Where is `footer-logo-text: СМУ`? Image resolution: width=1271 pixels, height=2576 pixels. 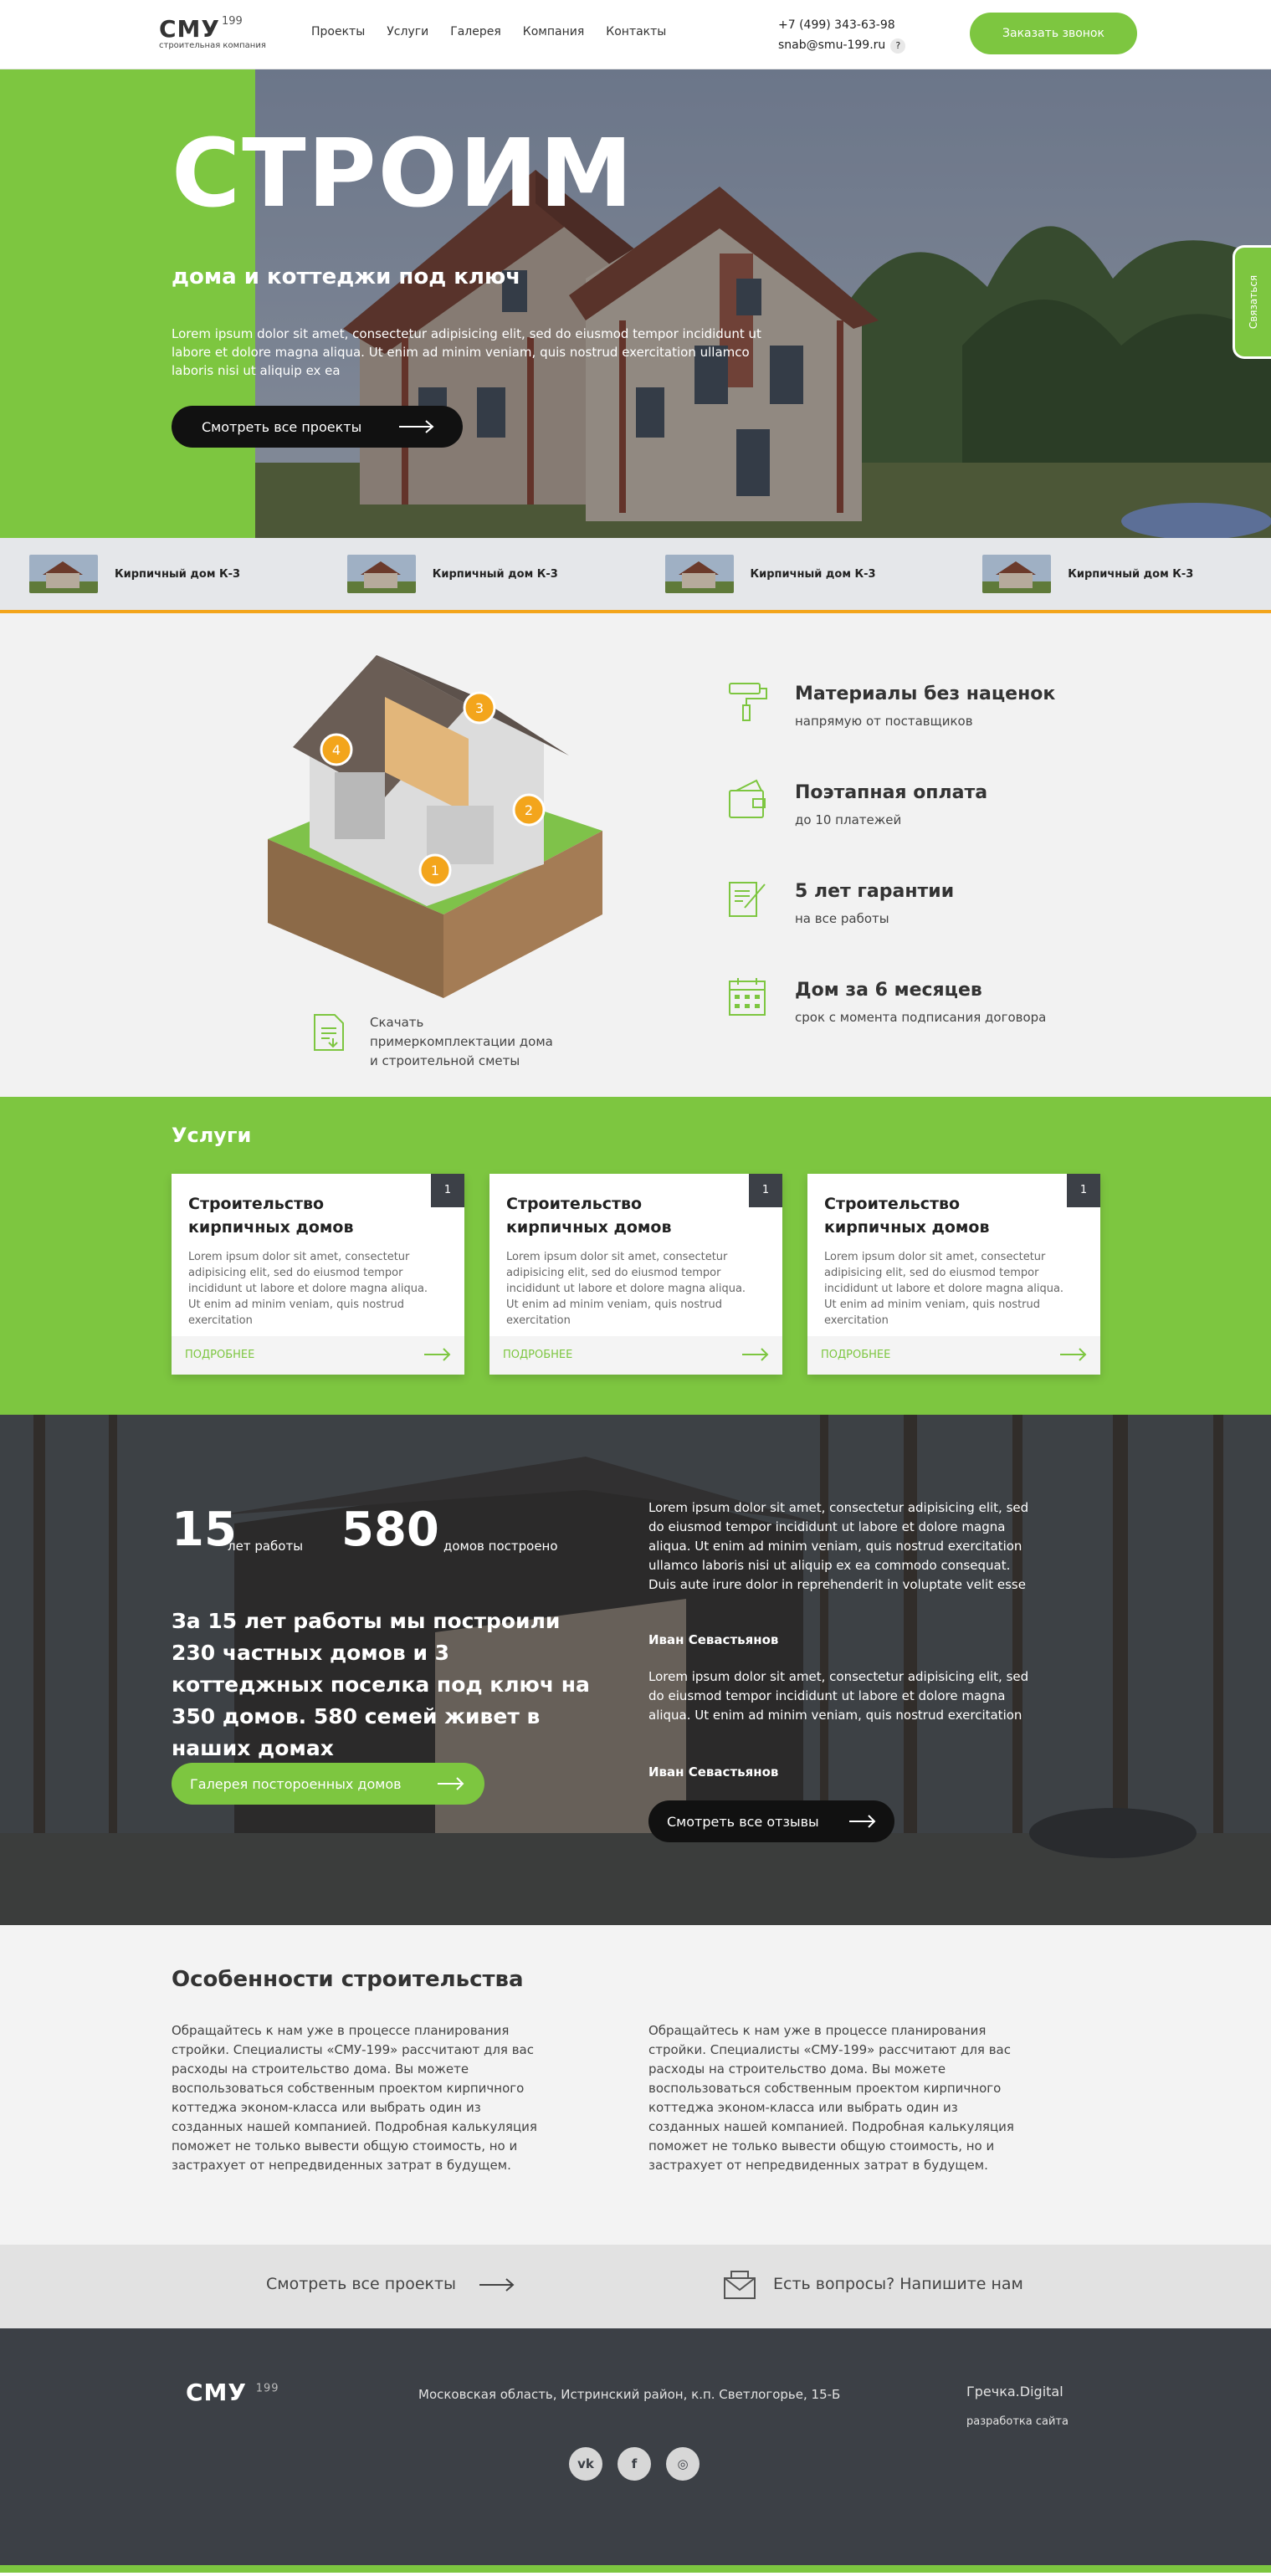
footer-logo-text: СМУ is located at coordinates (217, 2393).